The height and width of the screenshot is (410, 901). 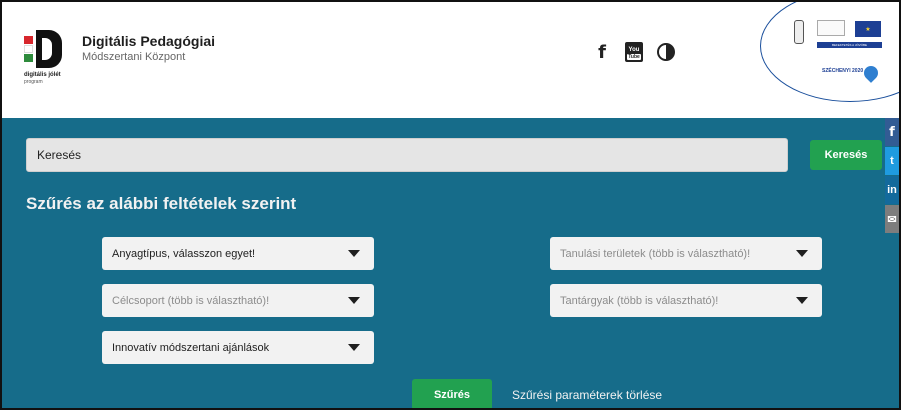 I want to click on government-logo, so click(x=831, y=28).